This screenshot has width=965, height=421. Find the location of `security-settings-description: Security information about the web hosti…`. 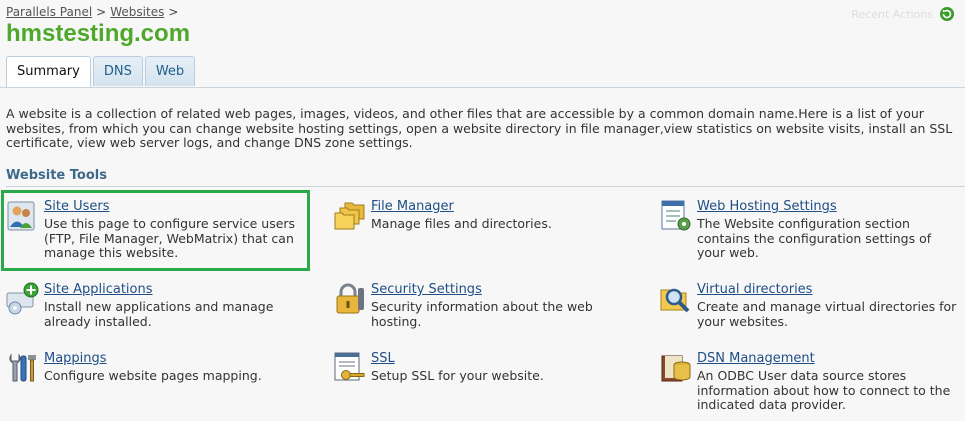

security-settings-description: Security information about the web hosti… is located at coordinates (482, 314).